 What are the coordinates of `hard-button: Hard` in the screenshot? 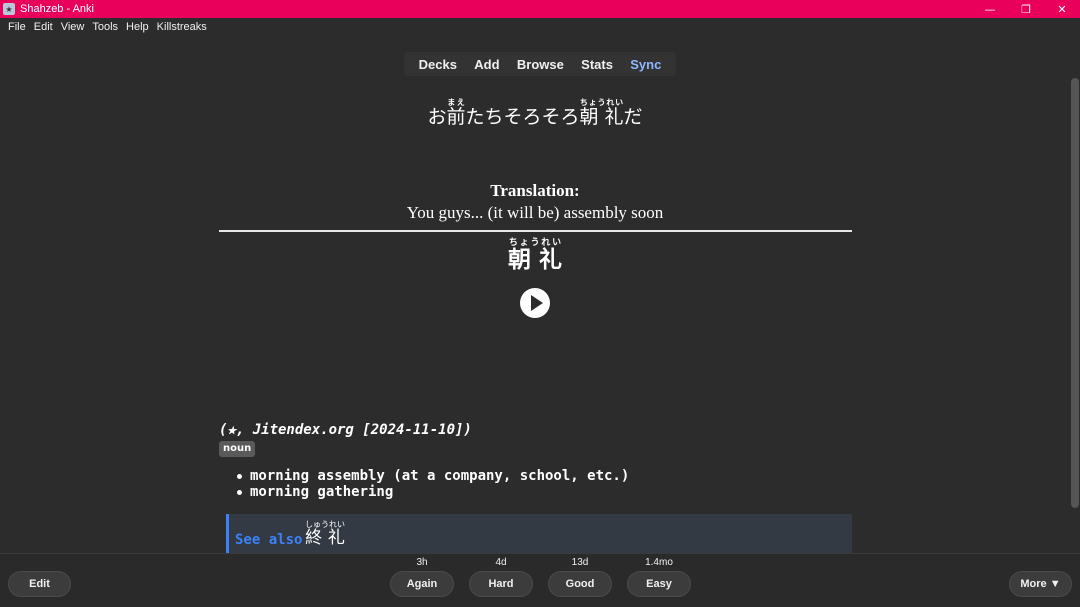 It's located at (501, 584).